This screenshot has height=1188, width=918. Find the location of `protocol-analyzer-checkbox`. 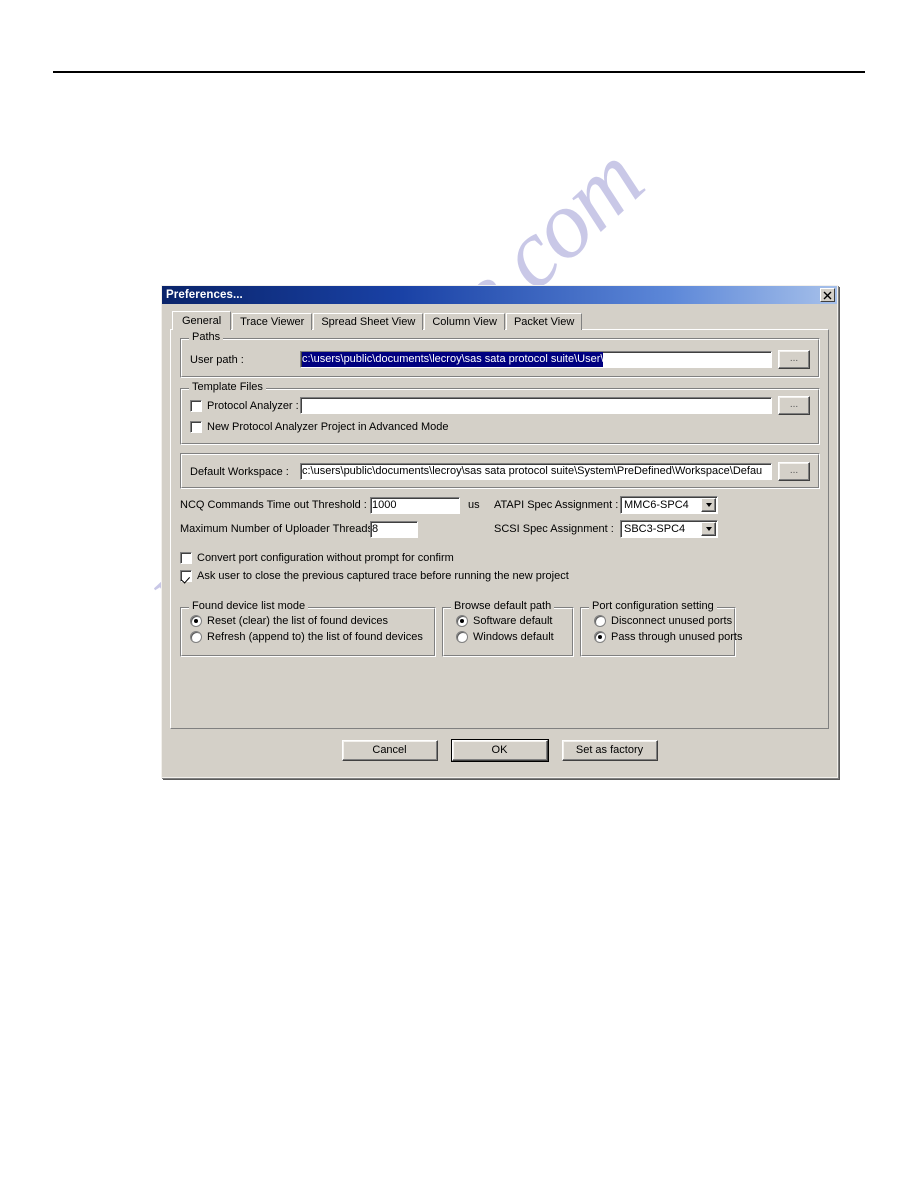

protocol-analyzer-checkbox is located at coordinates (196, 405).